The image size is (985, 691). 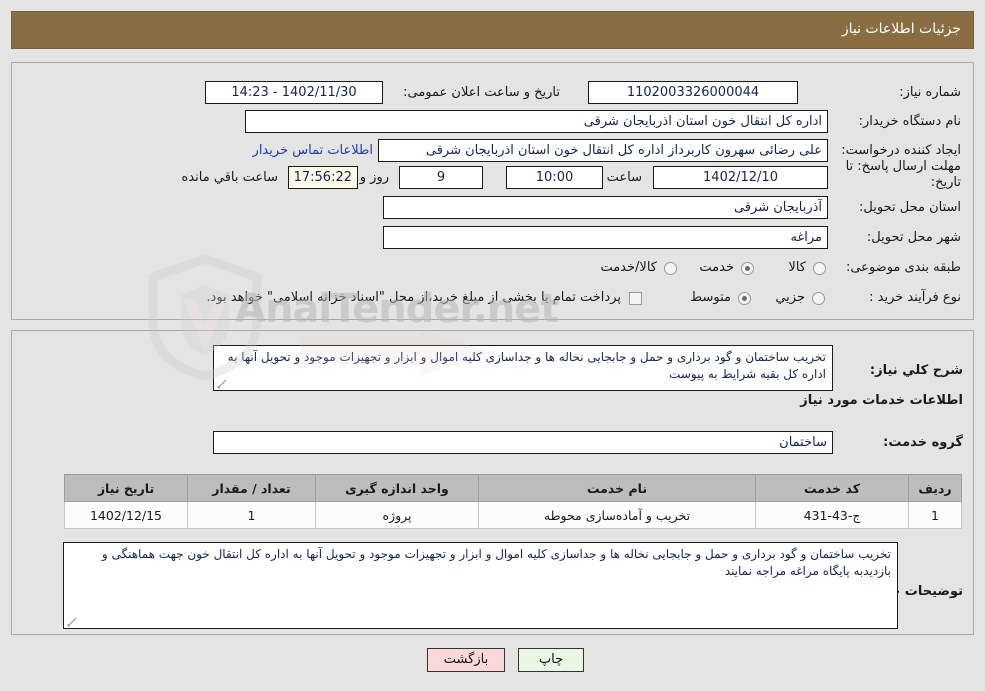 I want to click on radio-category-khedmat, so click(x=747, y=268).